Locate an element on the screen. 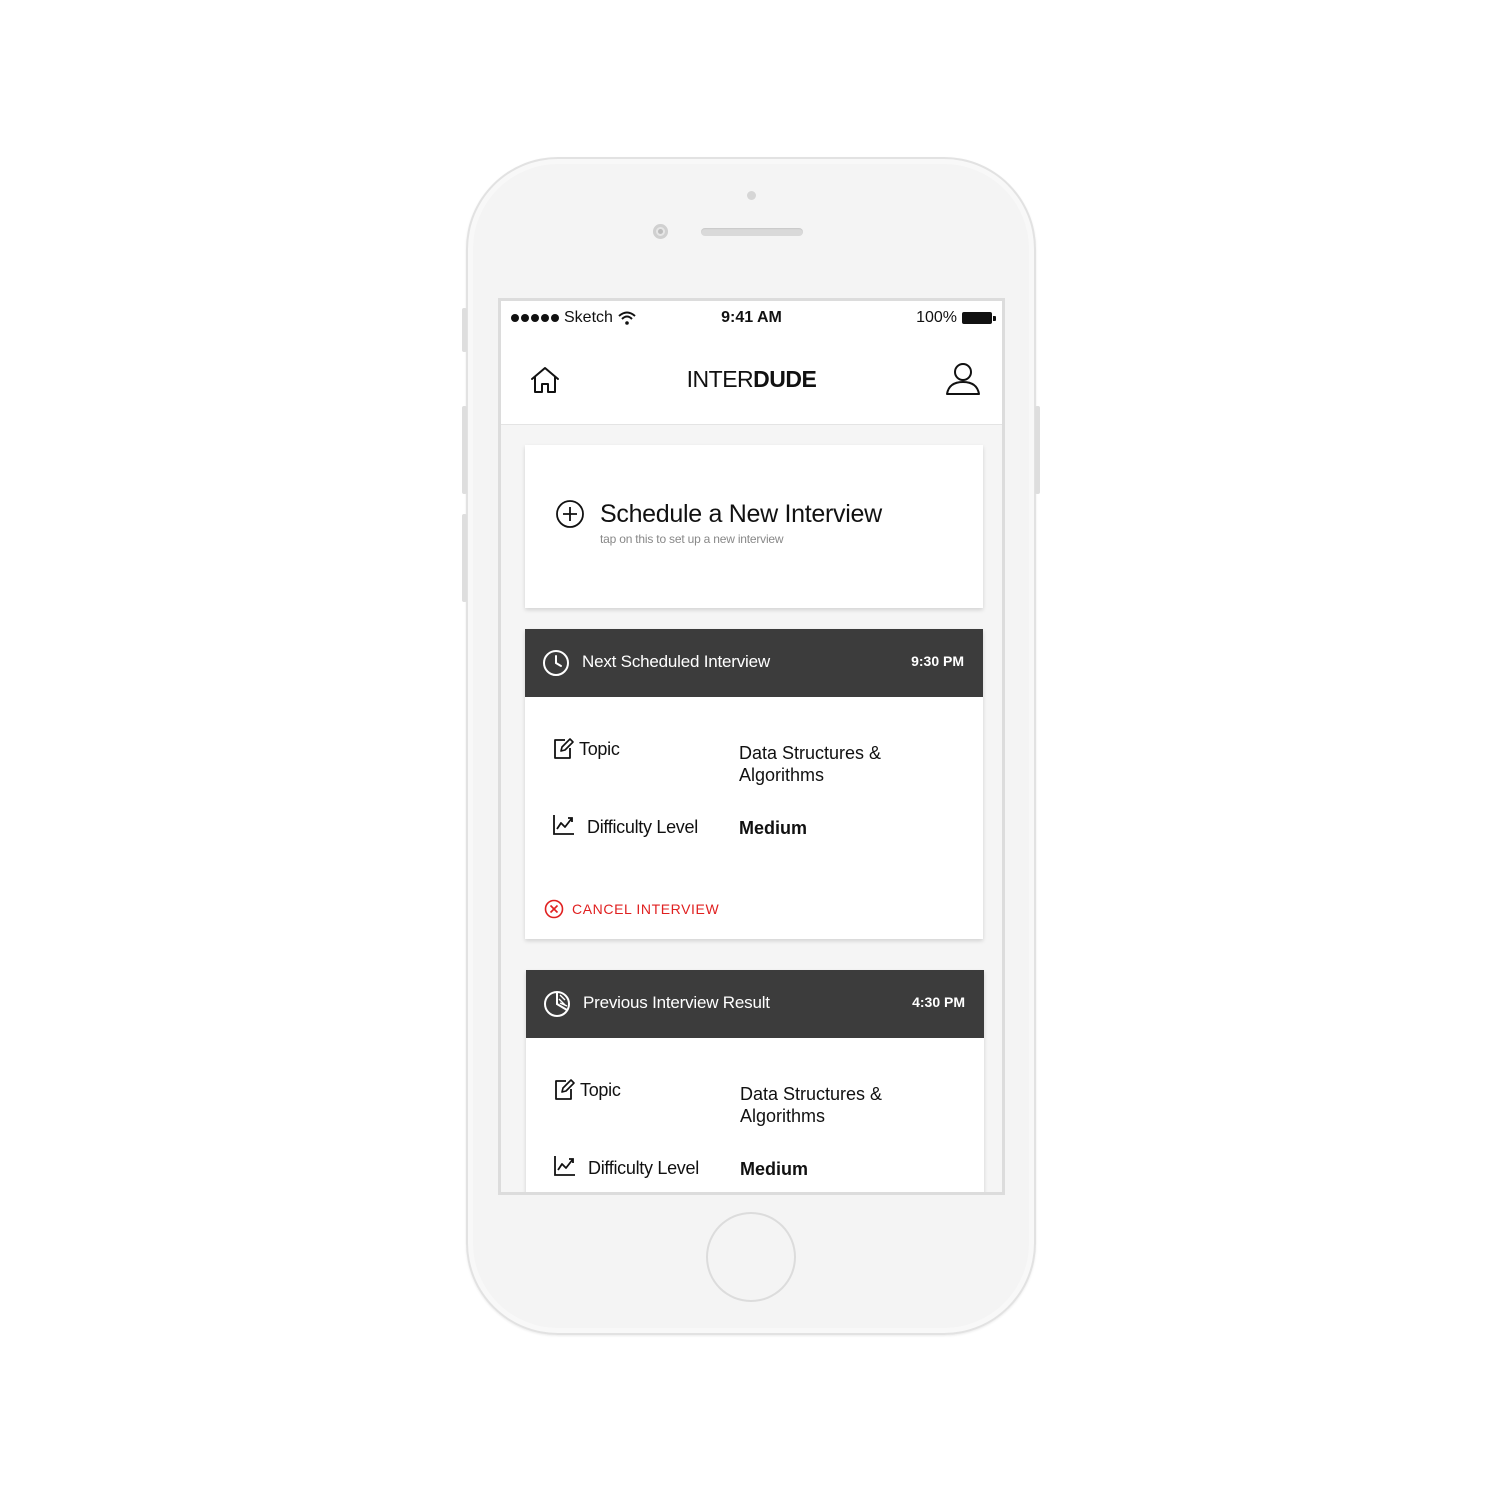  proximity-sensor is located at coordinates (751, 195).